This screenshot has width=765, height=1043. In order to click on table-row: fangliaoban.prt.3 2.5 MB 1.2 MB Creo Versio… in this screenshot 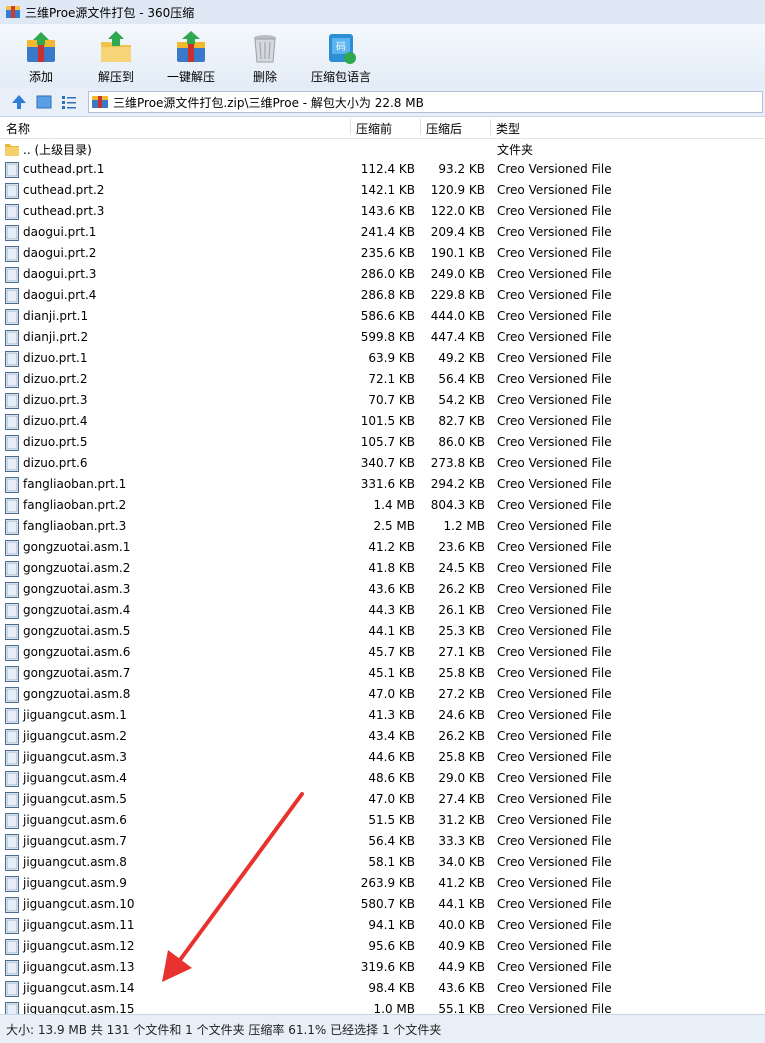, I will do `click(382, 526)`.